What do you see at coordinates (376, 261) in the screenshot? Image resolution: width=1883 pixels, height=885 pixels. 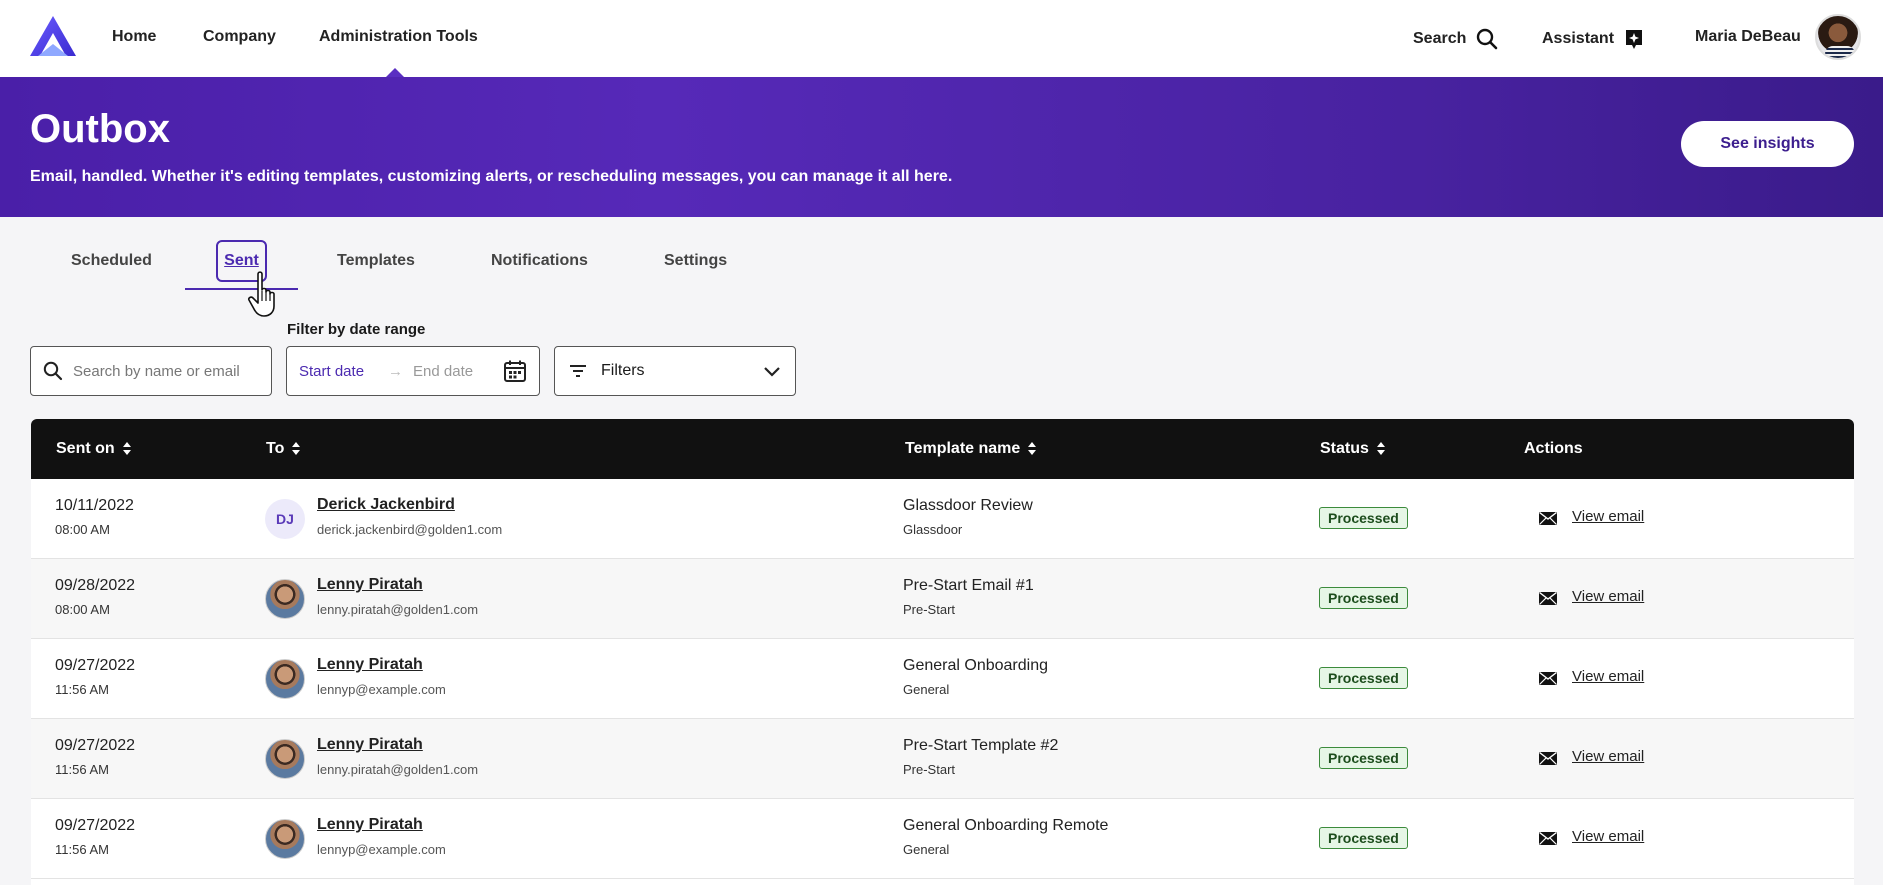 I see `tab-templates: Templates` at bounding box center [376, 261].